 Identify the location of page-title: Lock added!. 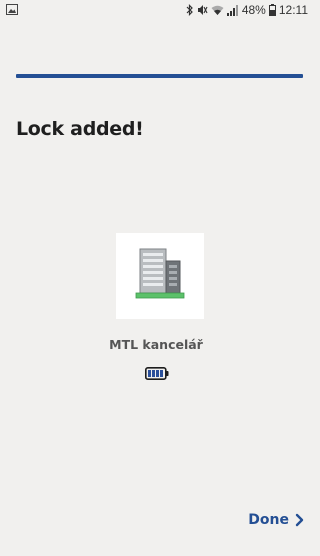
(80, 129).